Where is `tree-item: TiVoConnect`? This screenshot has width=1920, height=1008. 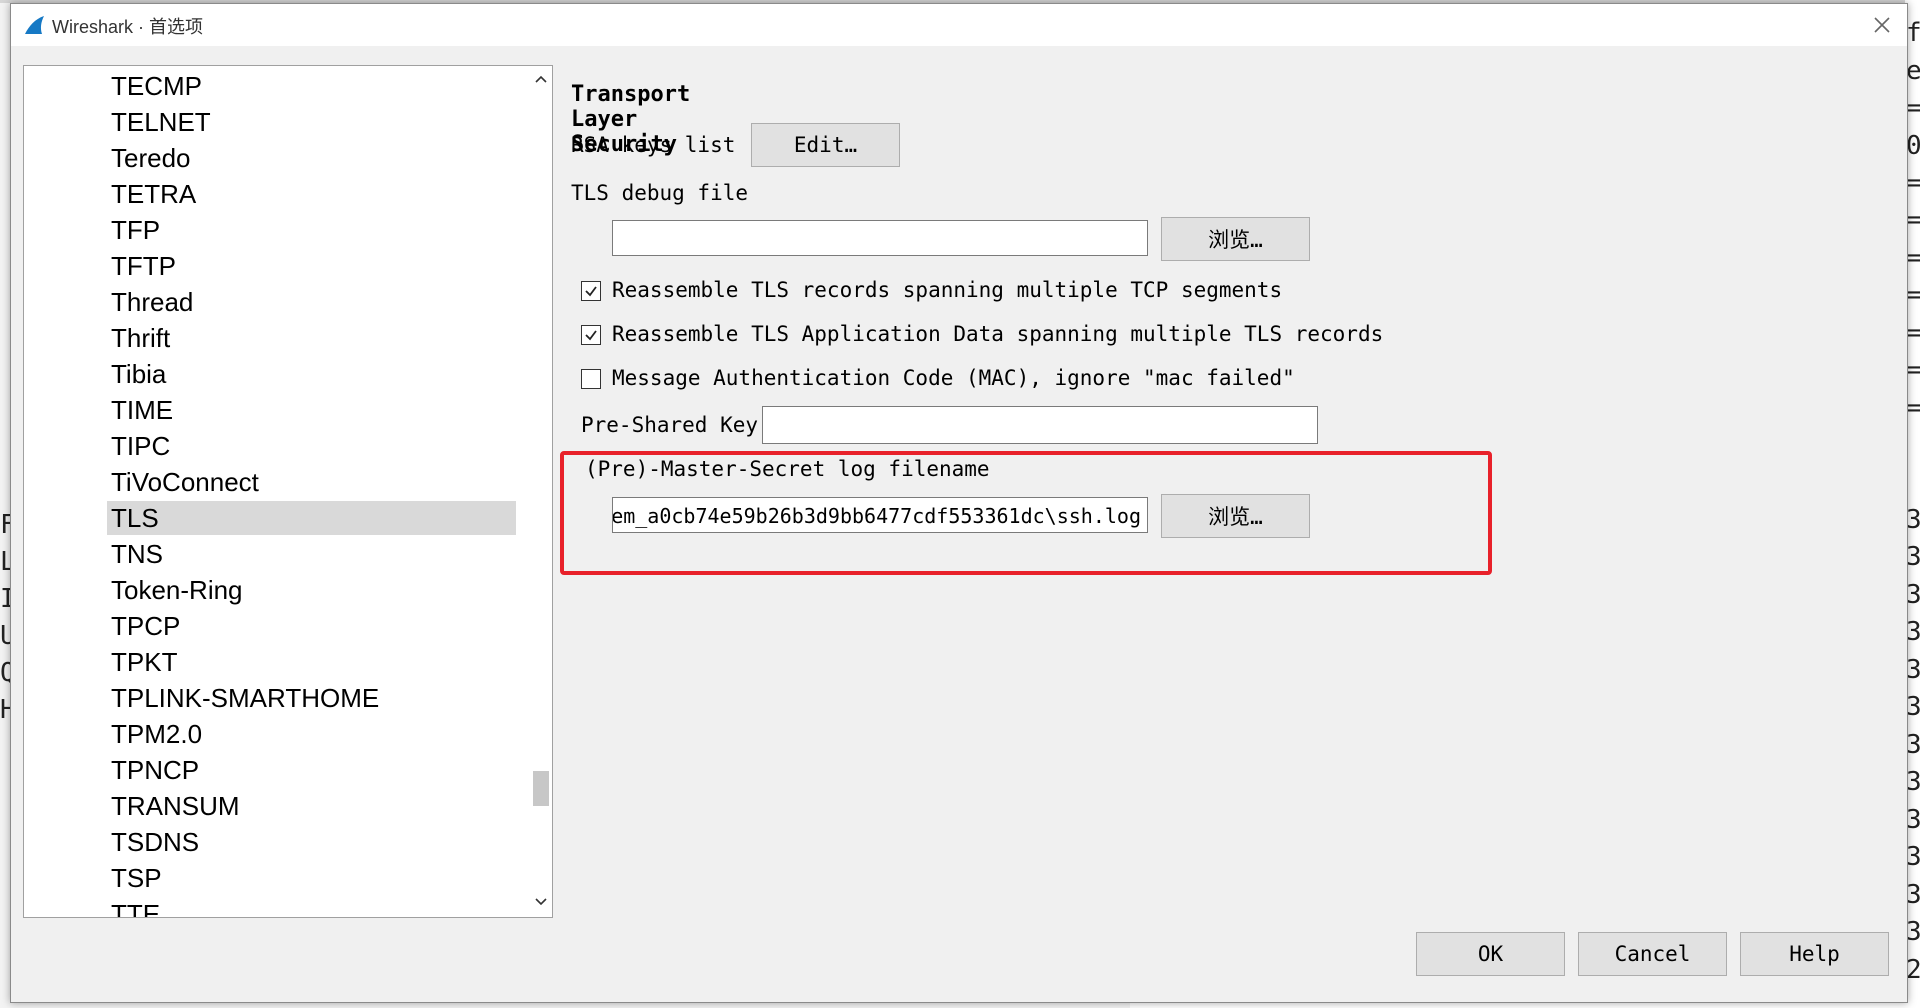
tree-item: TiVoConnect is located at coordinates (276, 482).